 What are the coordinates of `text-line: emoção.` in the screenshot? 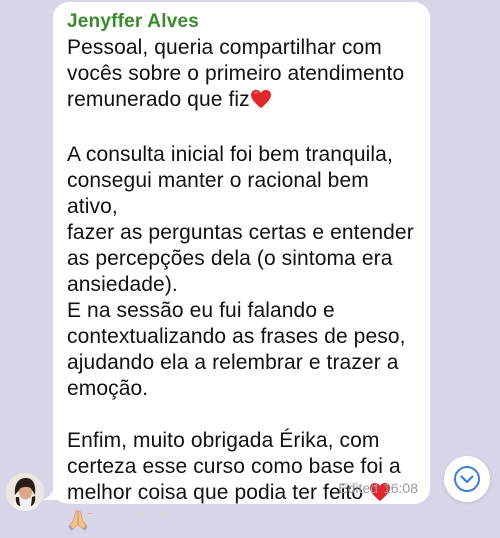 It's located at (108, 388).